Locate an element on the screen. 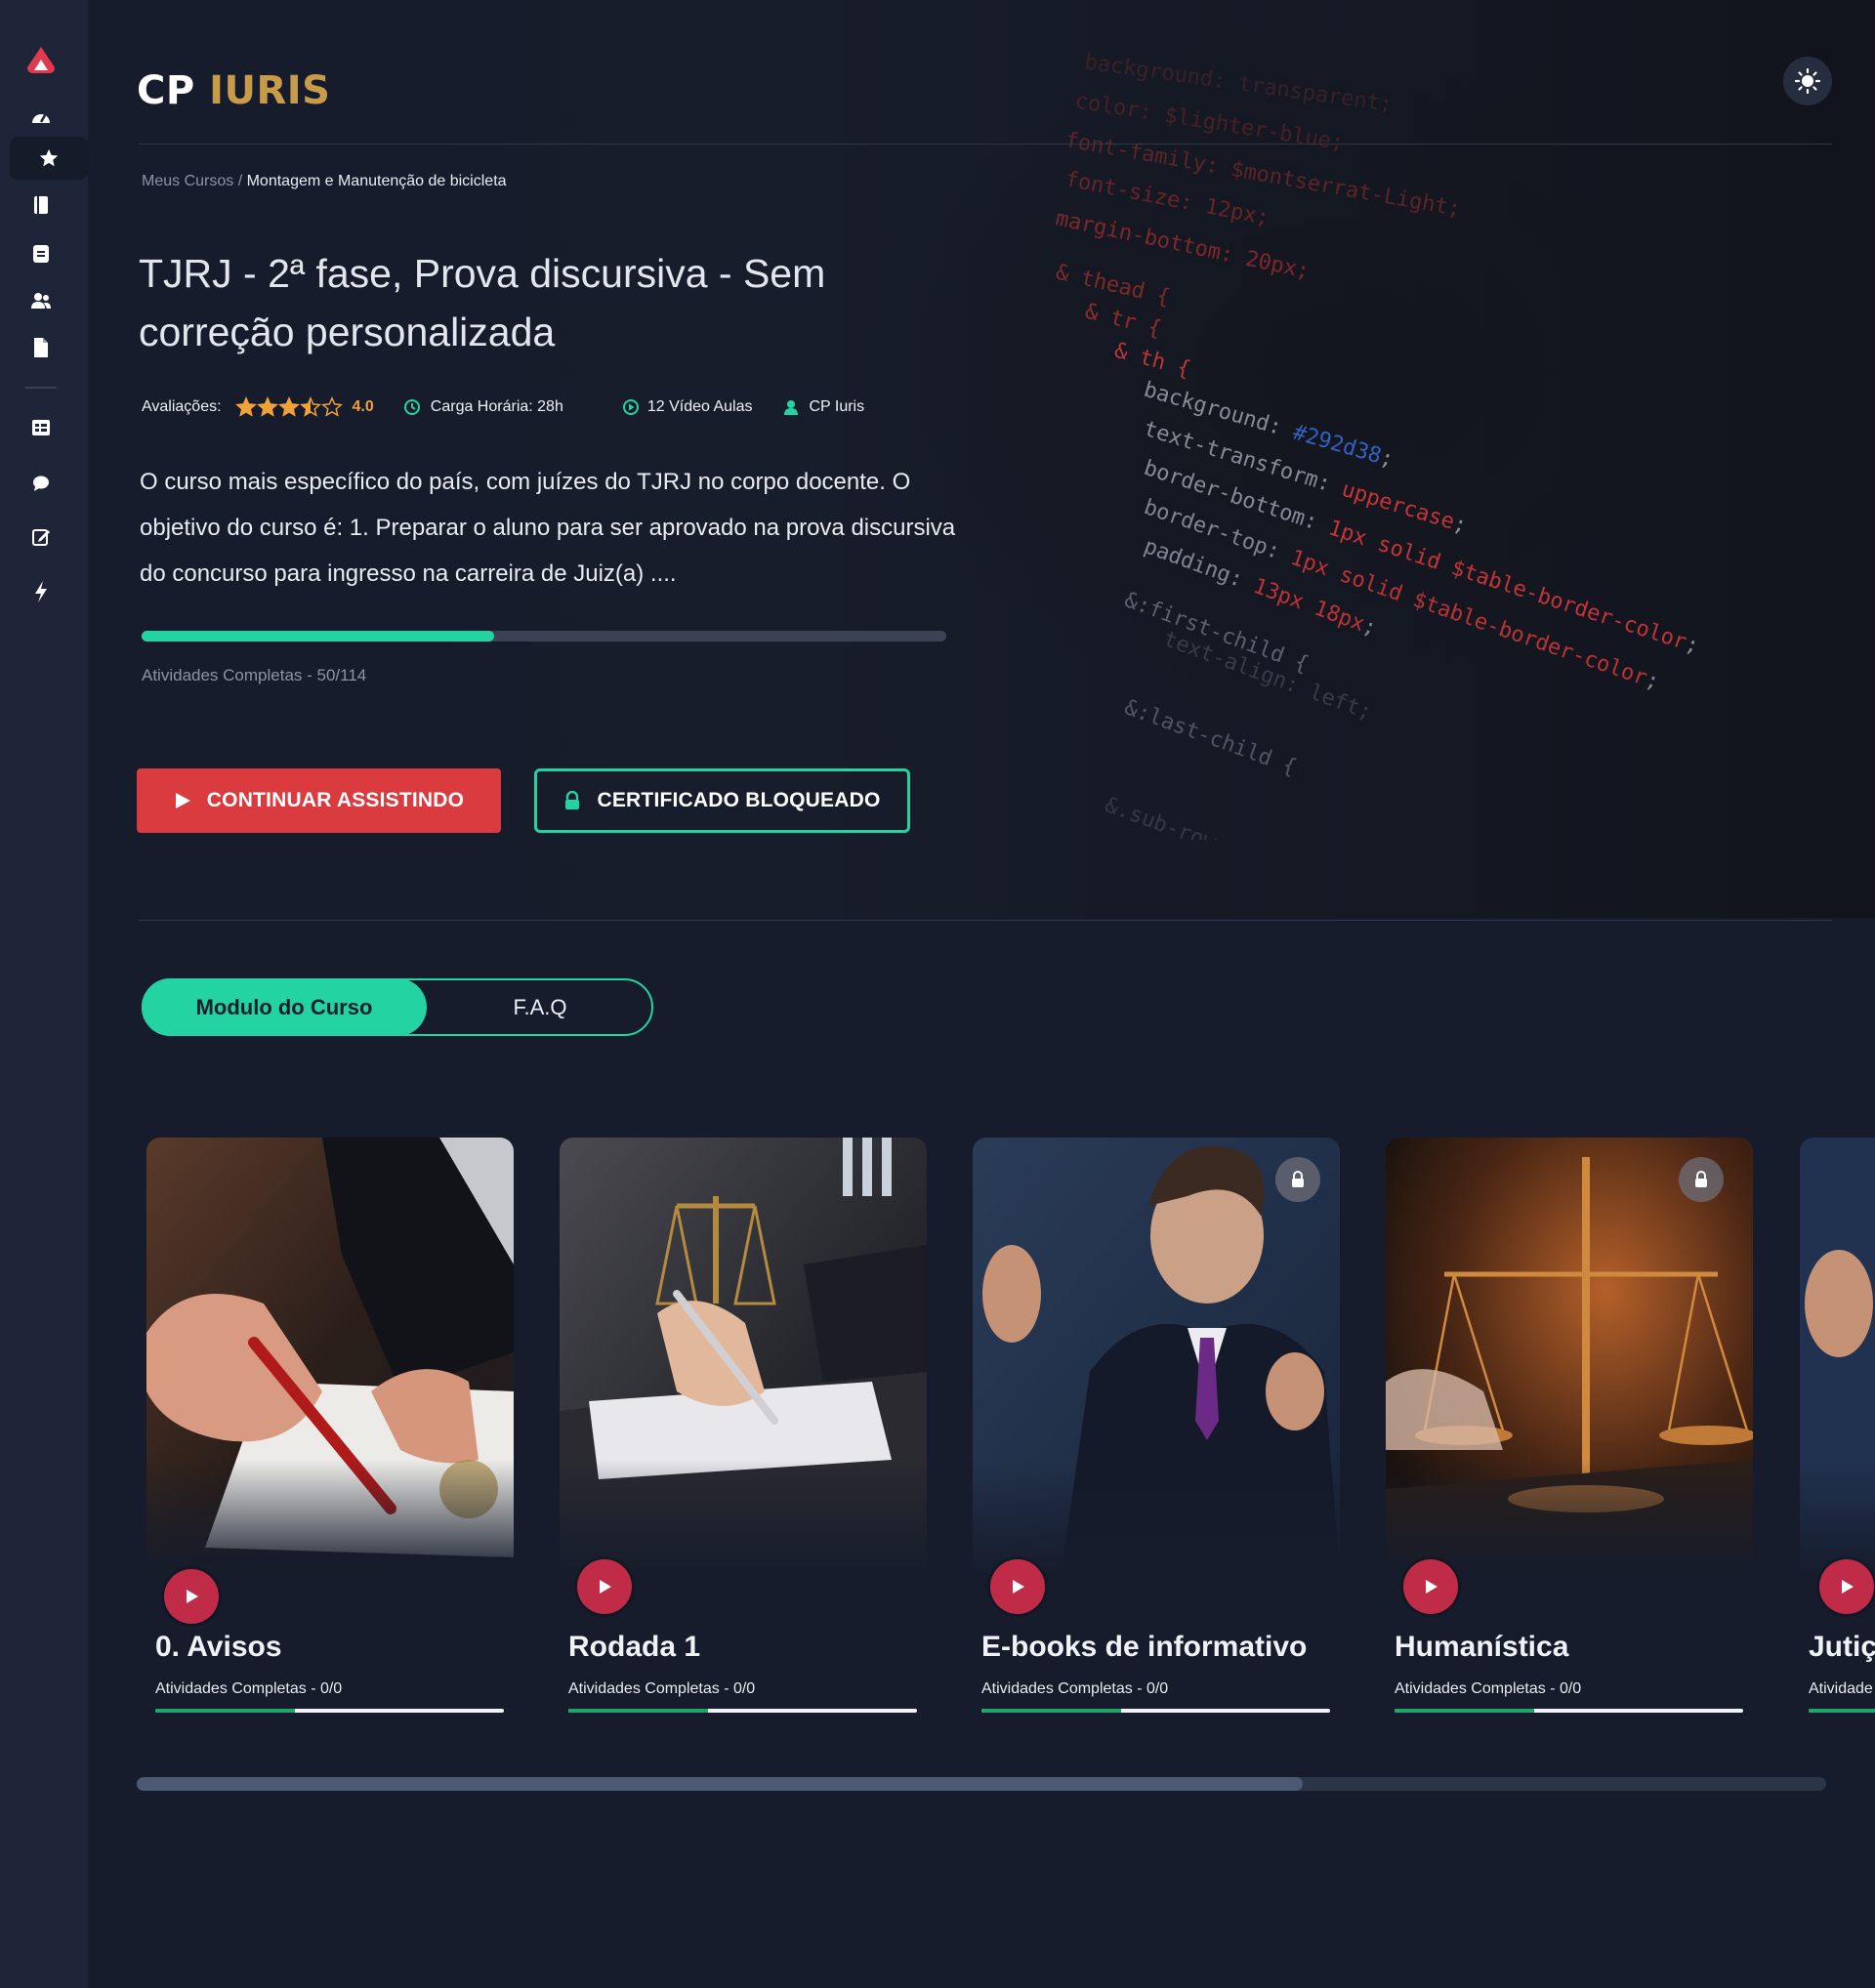 The image size is (1875, 1988). breadcrumb-parent-link: Meus Cursos is located at coordinates (187, 181).